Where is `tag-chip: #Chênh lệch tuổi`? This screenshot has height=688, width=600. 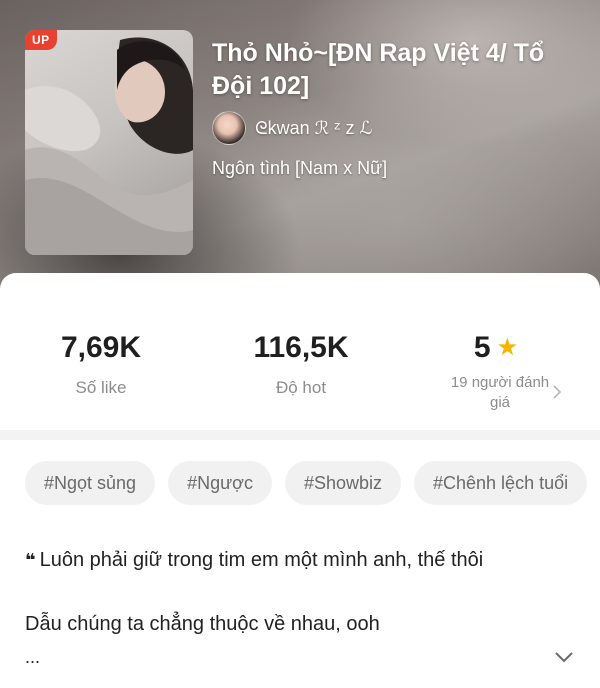
tag-chip: #Chênh lệch tuổi is located at coordinates (501, 483).